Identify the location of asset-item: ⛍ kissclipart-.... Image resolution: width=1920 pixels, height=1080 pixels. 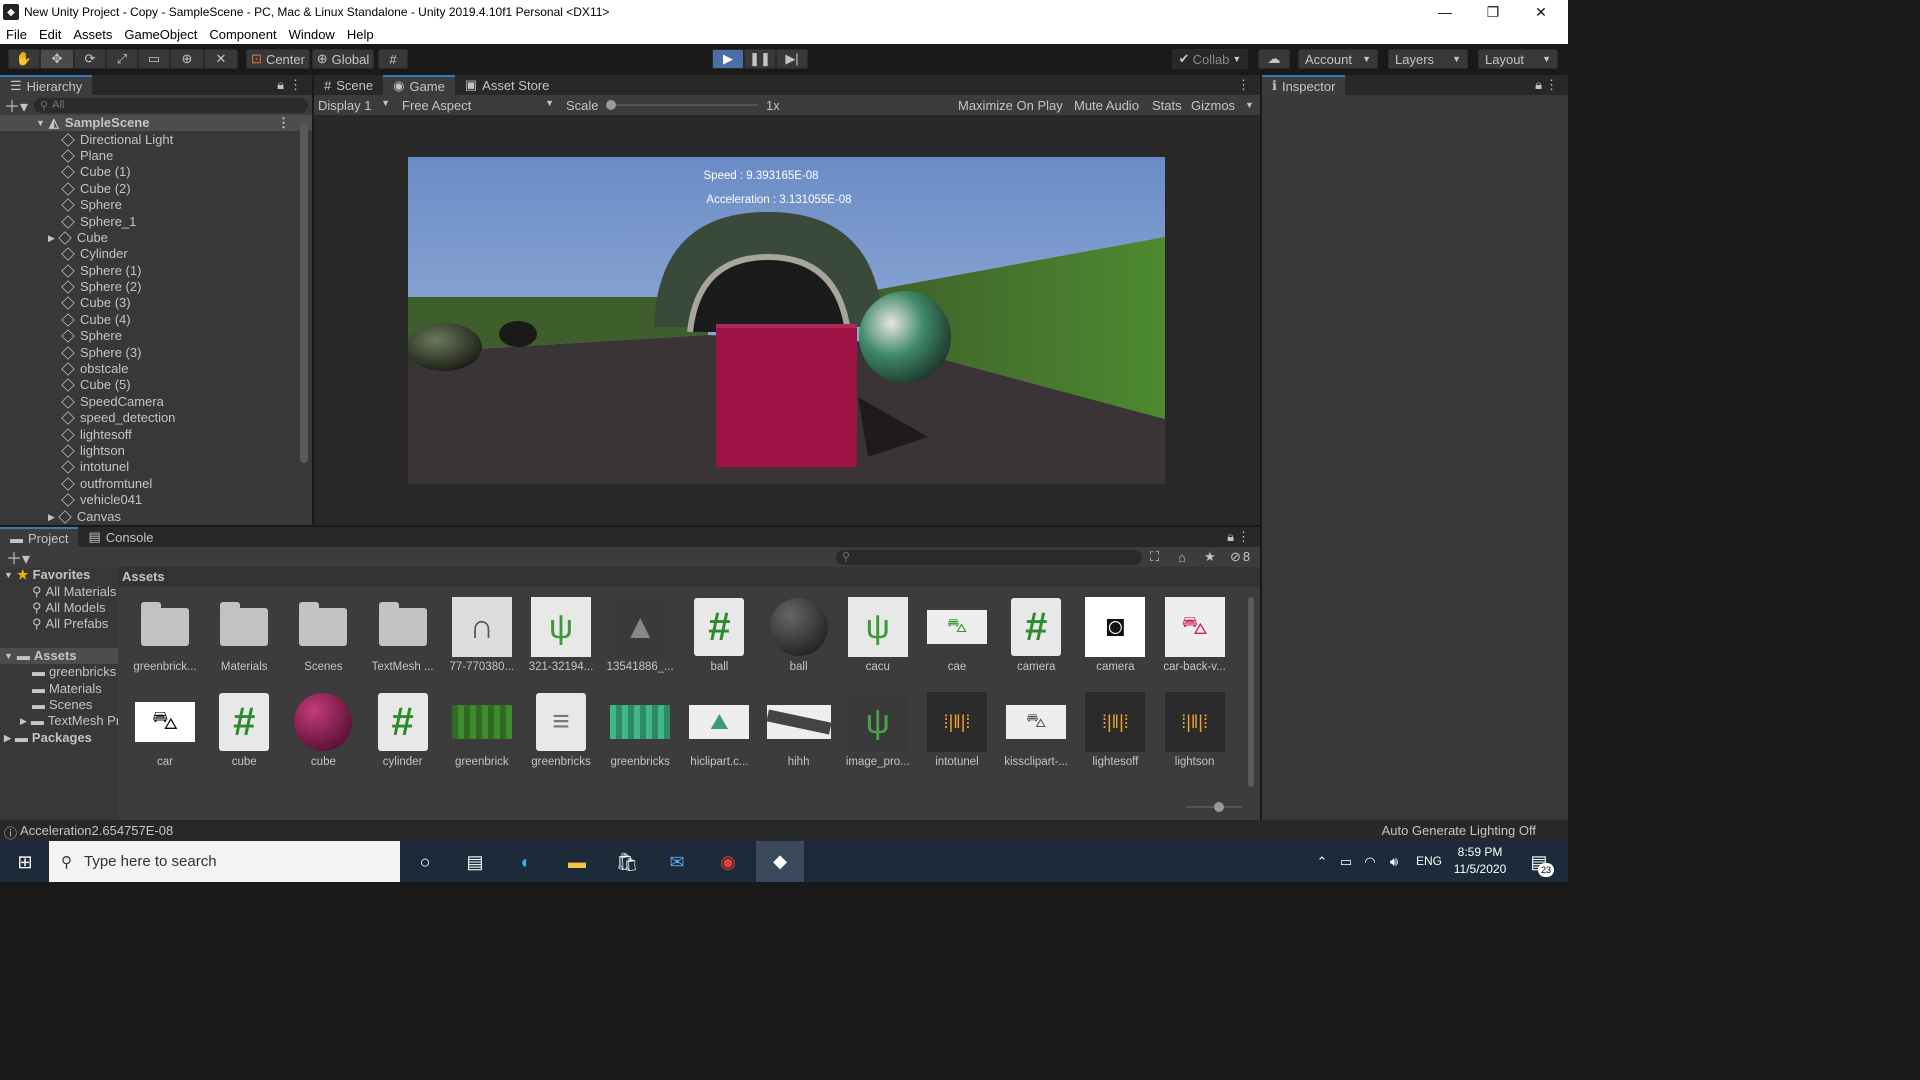
(1036, 730).